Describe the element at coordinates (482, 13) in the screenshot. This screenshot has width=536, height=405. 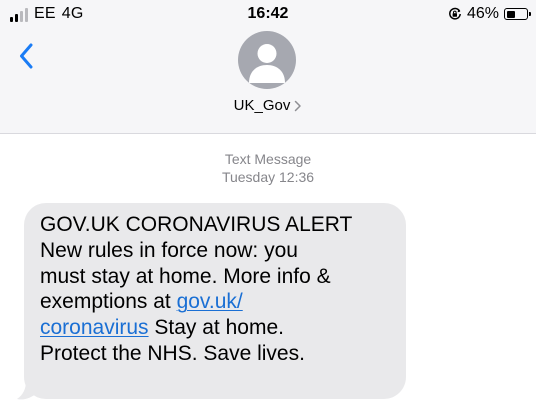
I see `battery-percent: 46%` at that location.